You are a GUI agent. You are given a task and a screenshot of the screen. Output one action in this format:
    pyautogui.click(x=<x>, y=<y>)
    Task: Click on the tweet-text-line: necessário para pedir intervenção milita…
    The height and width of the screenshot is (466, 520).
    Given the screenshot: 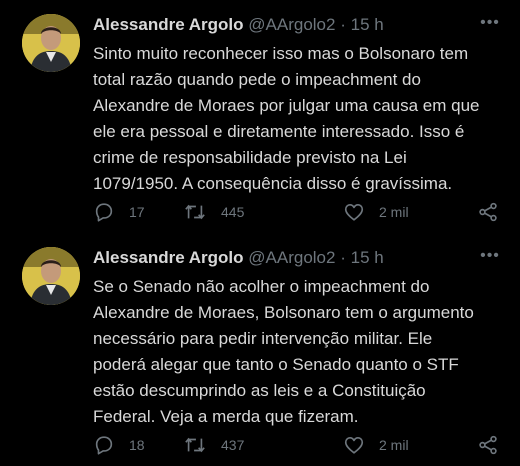 What is the action you would take?
    pyautogui.click(x=263, y=338)
    